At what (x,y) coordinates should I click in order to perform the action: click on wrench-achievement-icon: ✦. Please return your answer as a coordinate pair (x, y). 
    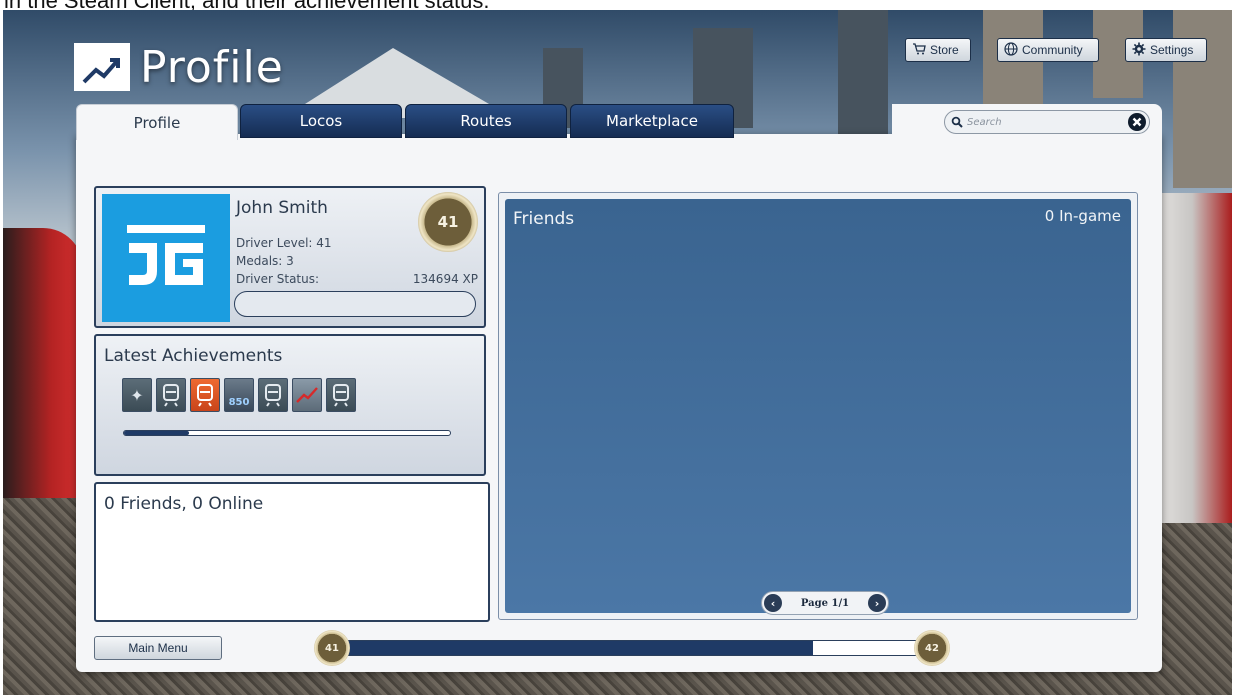
    Looking at the image, I should click on (137, 395).